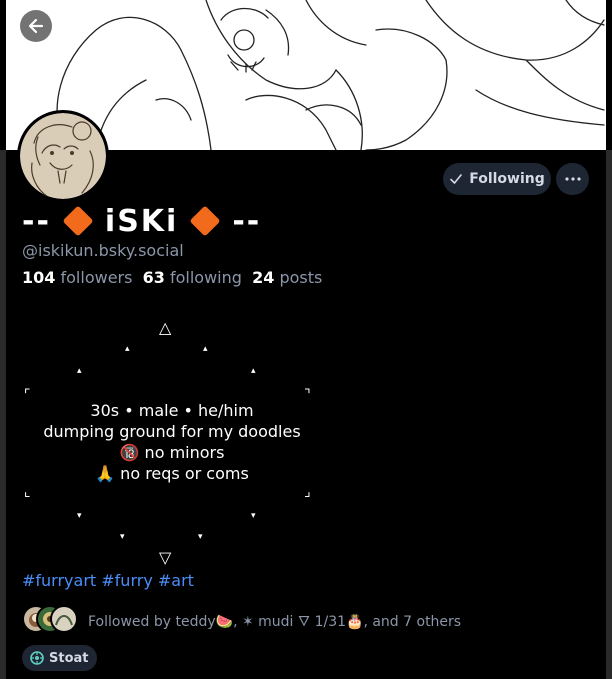 The image size is (612, 679). Describe the element at coordinates (27, 492) in the screenshot. I see `bio-corner: ⌞` at that location.